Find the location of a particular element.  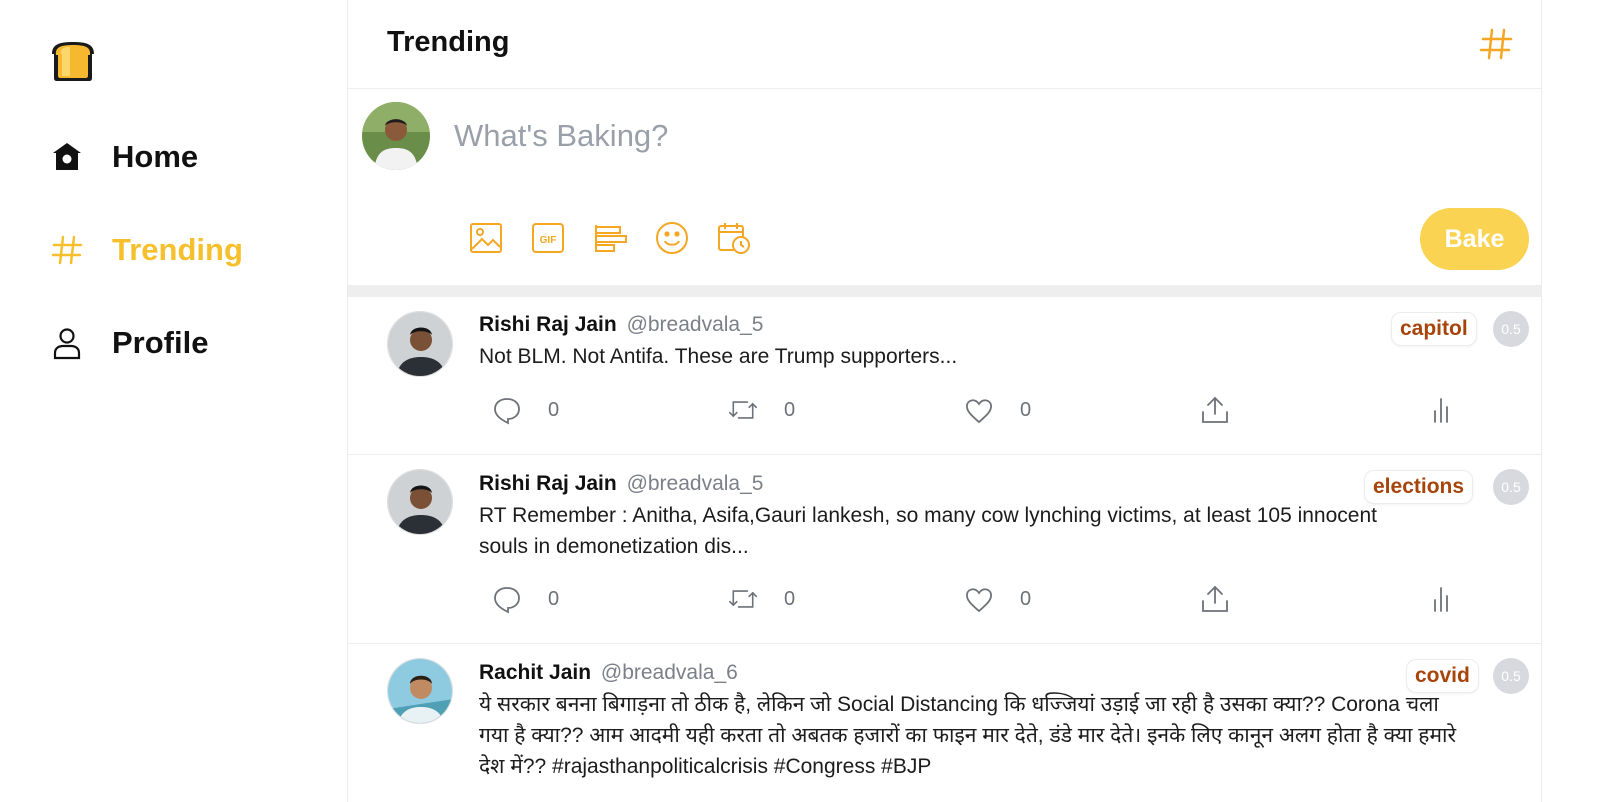

sidebar-item-profile: Profile is located at coordinates (129, 343).